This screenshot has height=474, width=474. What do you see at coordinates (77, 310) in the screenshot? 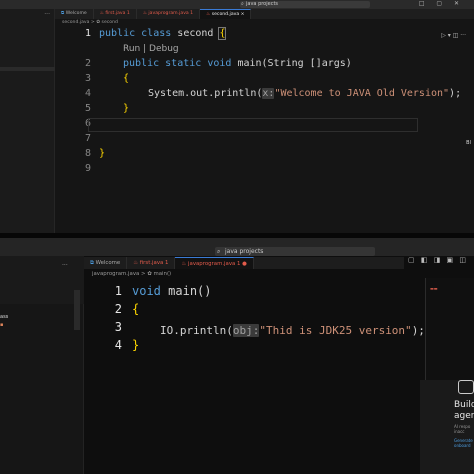
I see `sidebar-scrollbar` at bounding box center [77, 310].